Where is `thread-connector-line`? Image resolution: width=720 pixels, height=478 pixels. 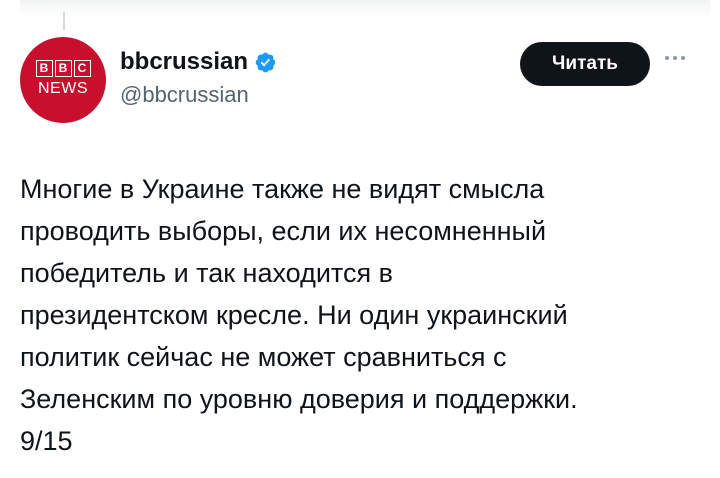 thread-connector-line is located at coordinates (64, 21).